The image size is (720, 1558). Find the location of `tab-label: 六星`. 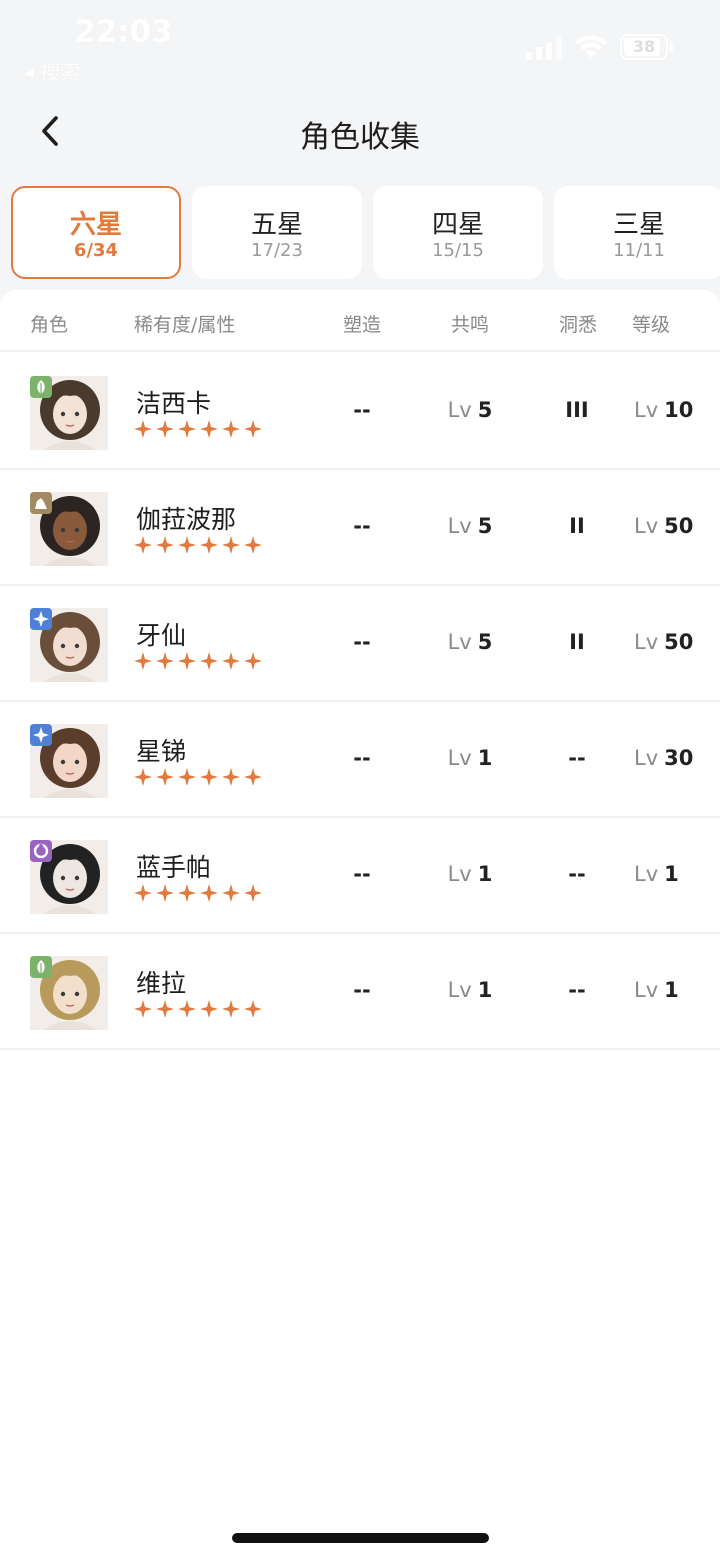

tab-label: 六星 is located at coordinates (95, 225).